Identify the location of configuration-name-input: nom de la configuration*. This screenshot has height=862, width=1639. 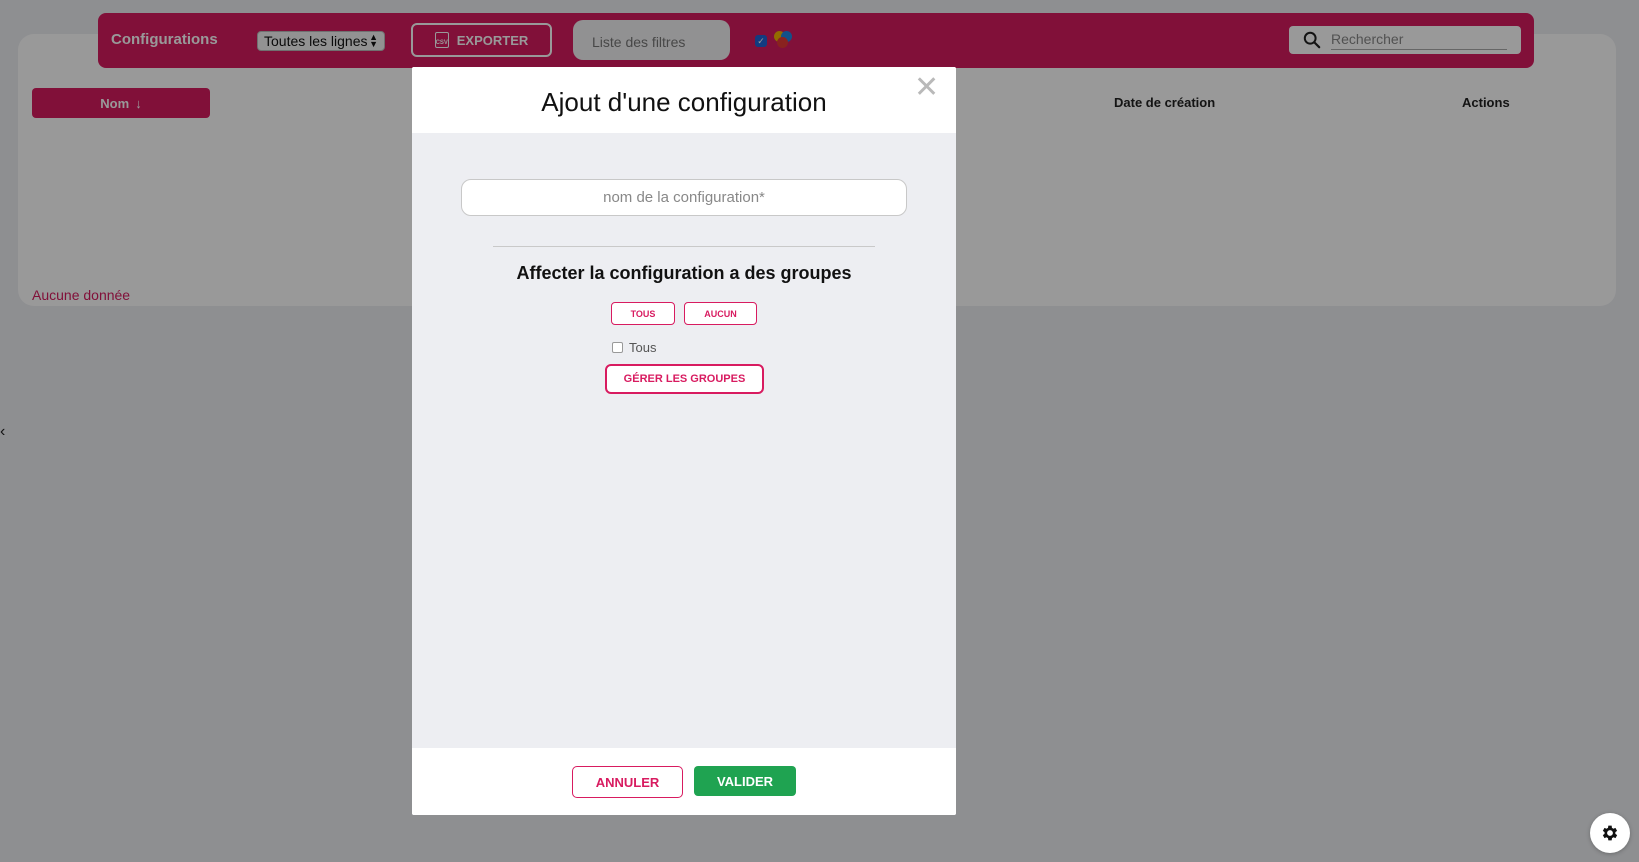
(684, 197).